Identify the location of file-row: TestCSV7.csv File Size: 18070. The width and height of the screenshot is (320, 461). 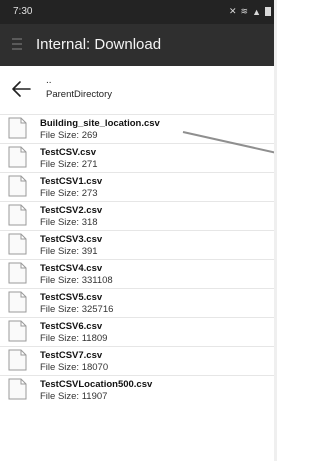
(138, 360).